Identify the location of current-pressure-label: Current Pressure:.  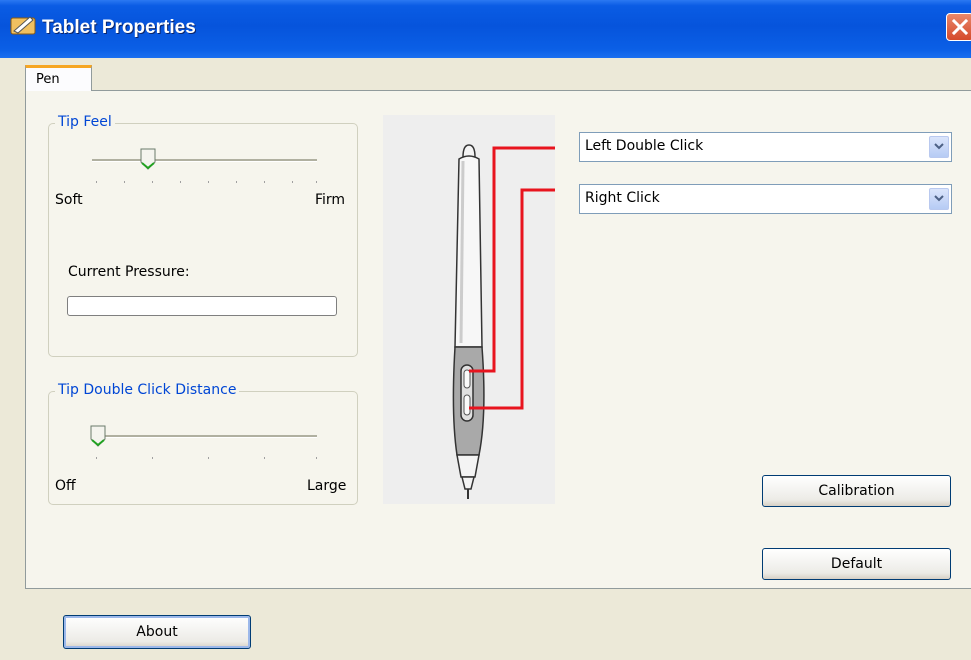
(129, 272).